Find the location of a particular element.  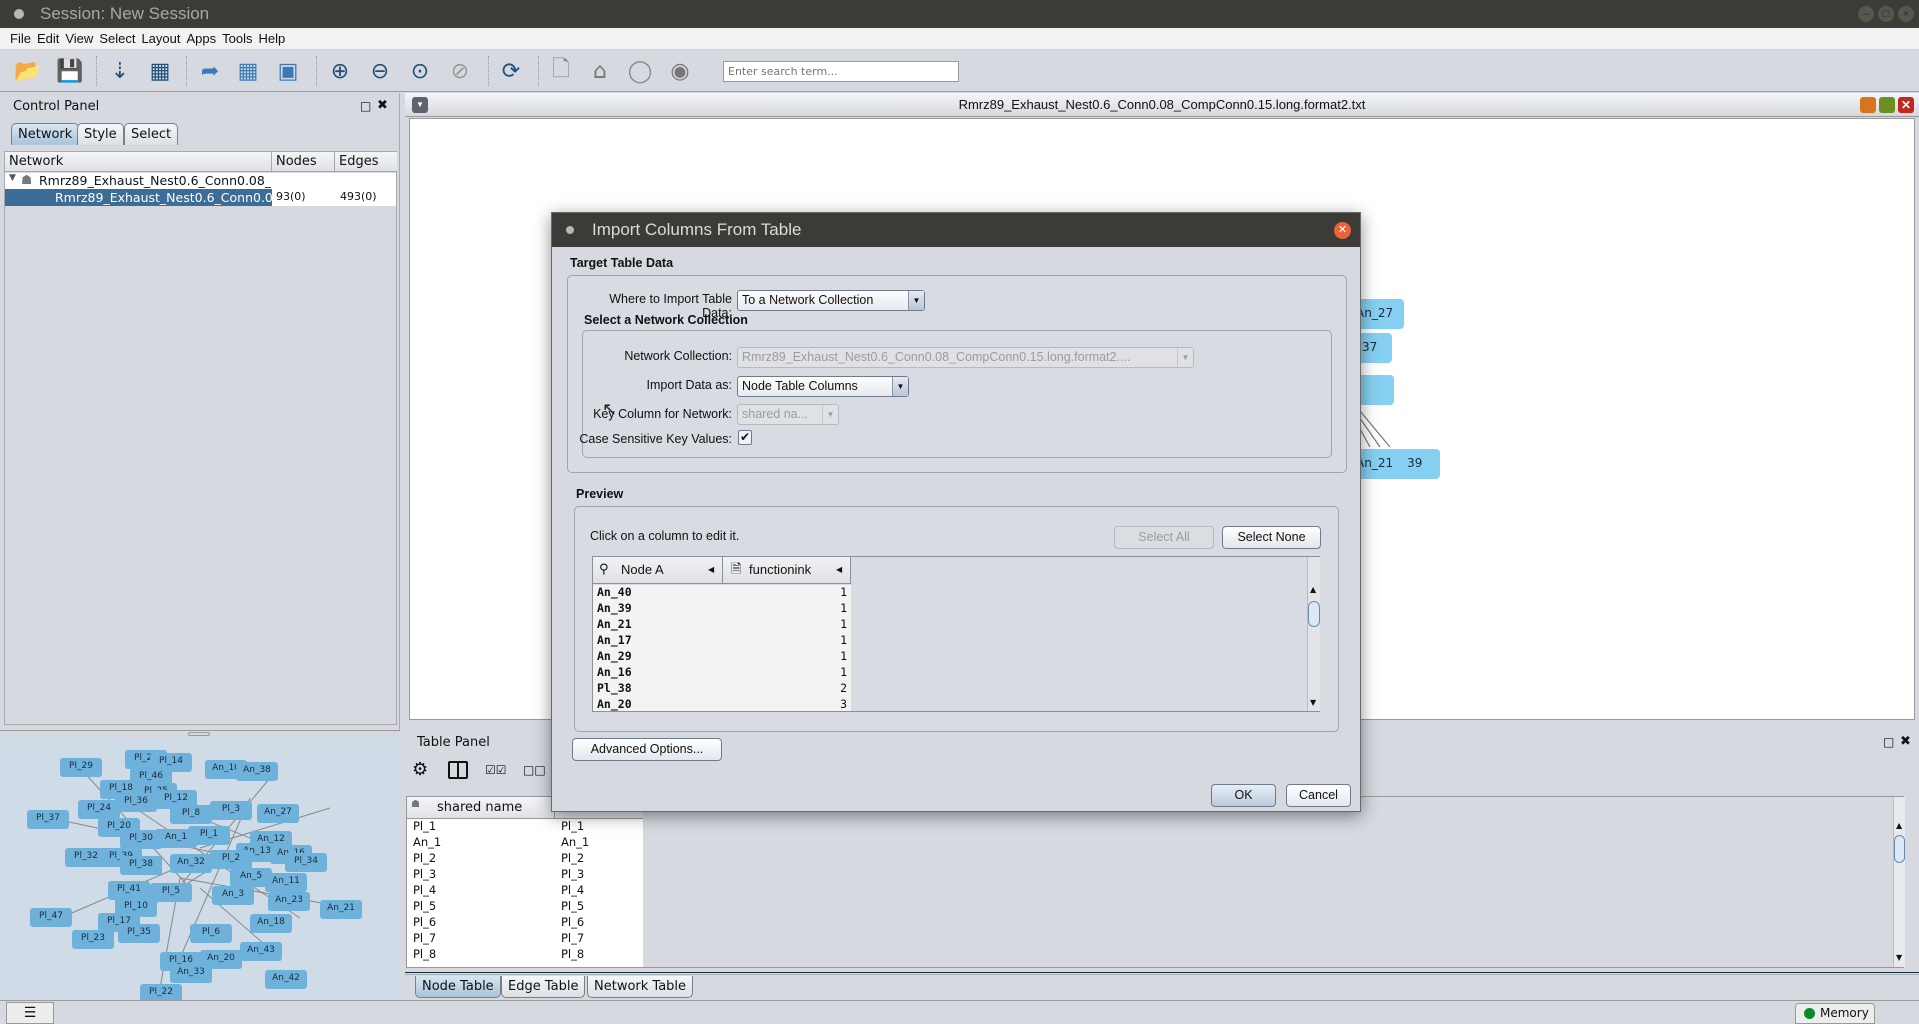

table-row: An_1 An_1 is located at coordinates (523, 843).